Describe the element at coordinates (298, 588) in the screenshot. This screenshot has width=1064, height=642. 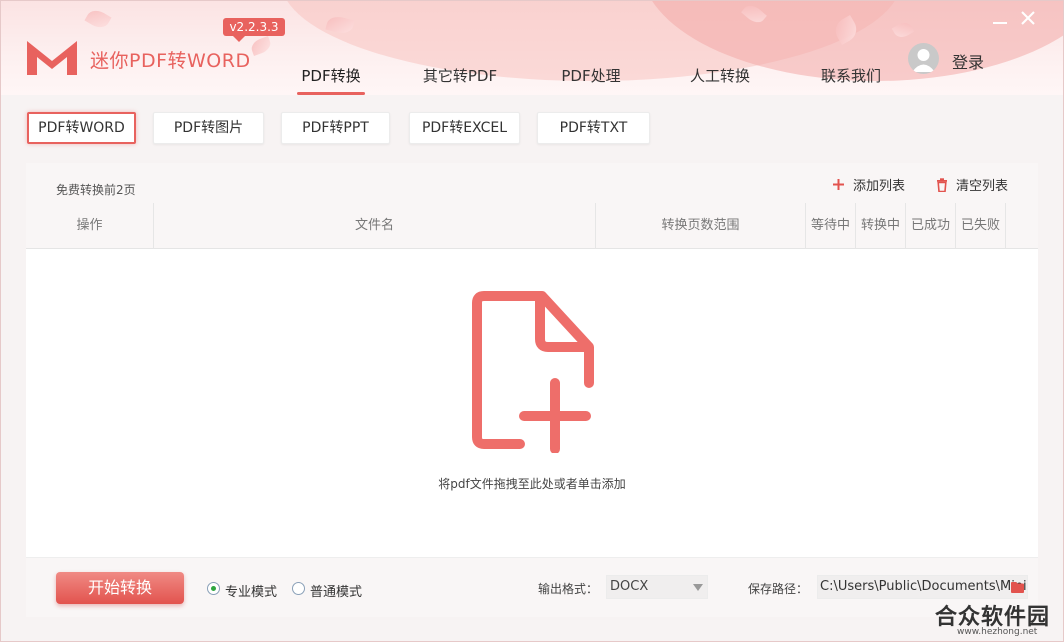
I see `radio-normal-mode` at that location.